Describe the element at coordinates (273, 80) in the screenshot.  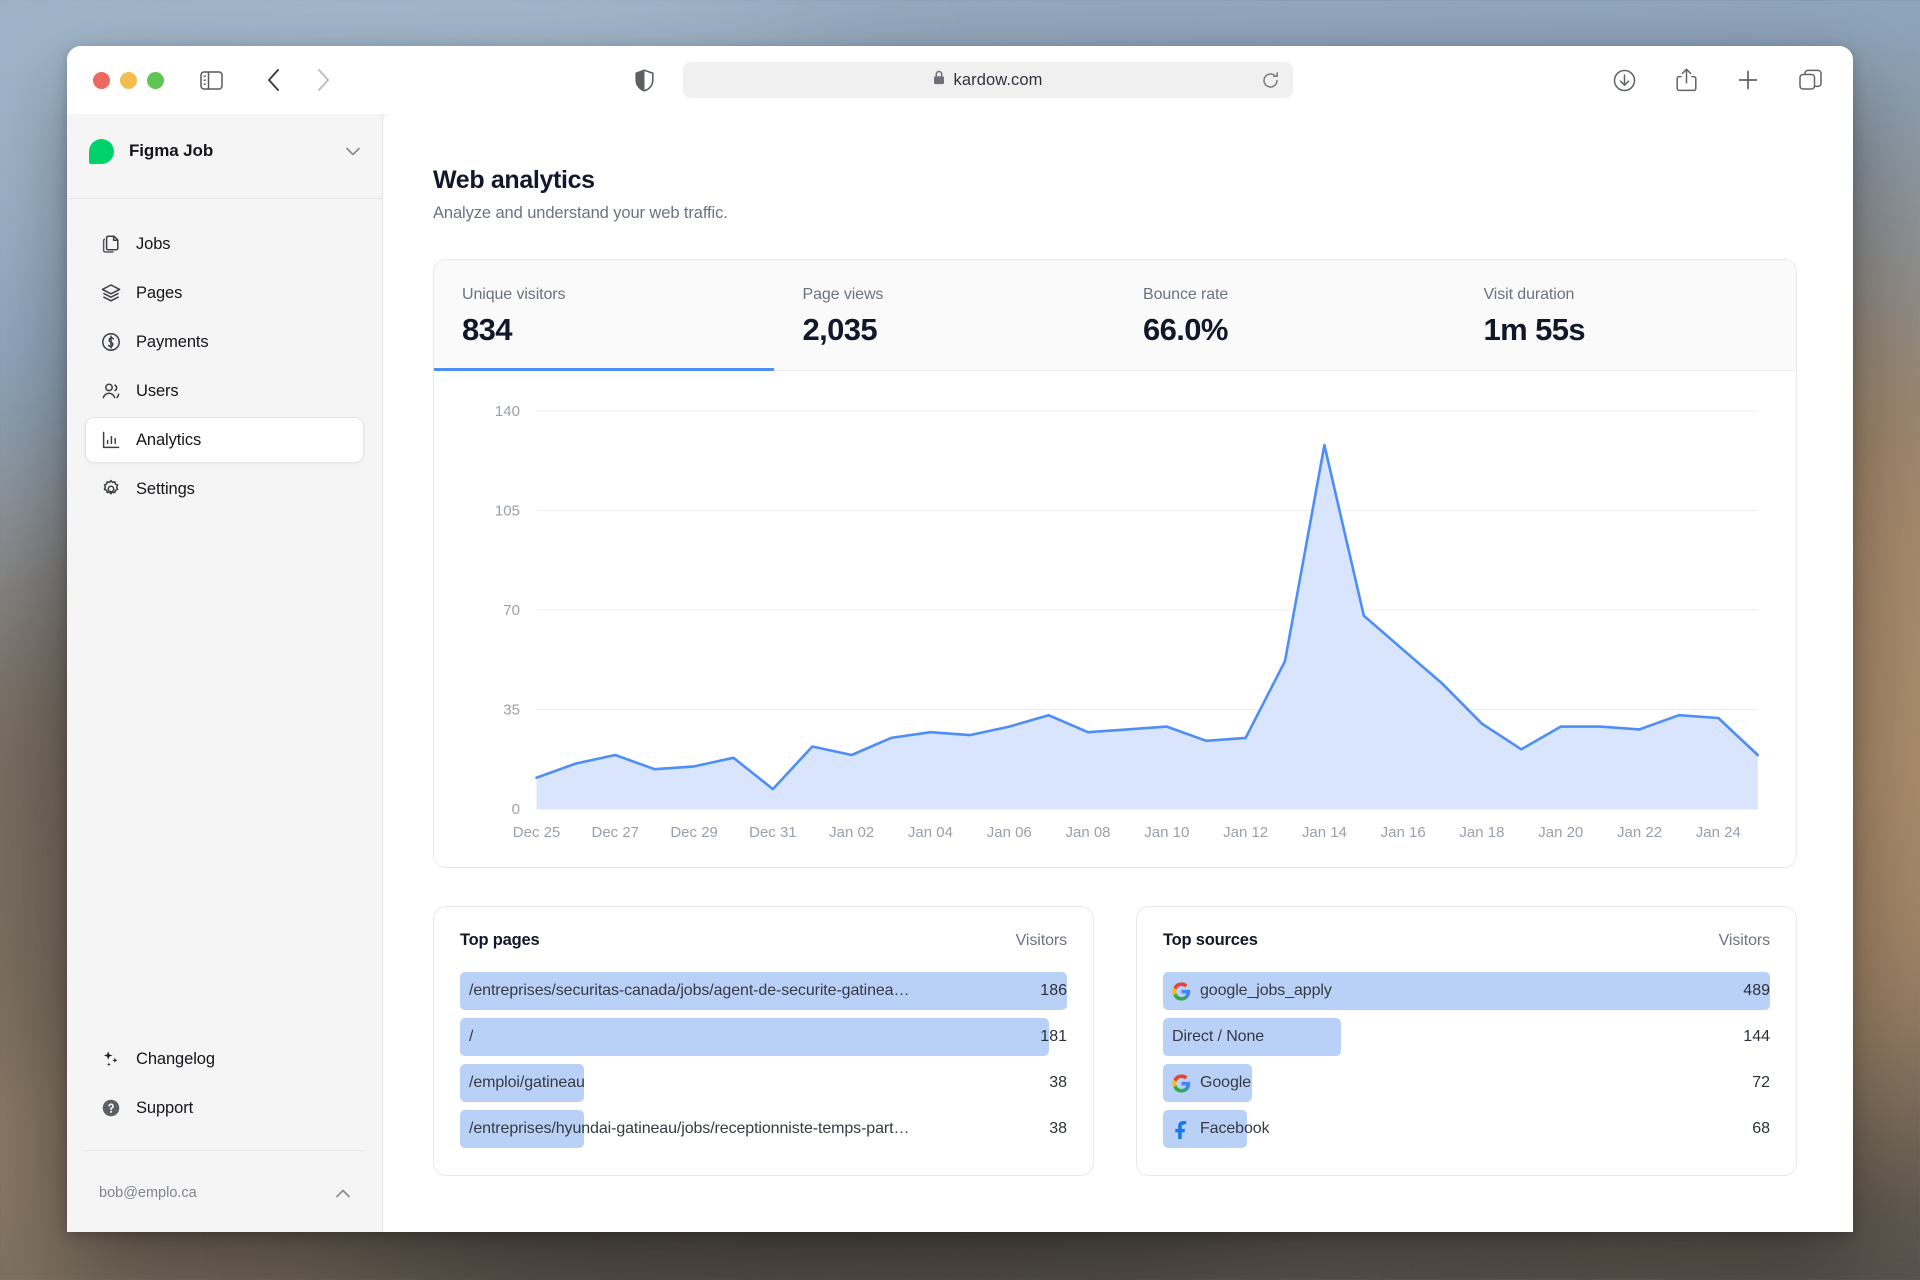
I see `back-button` at that location.